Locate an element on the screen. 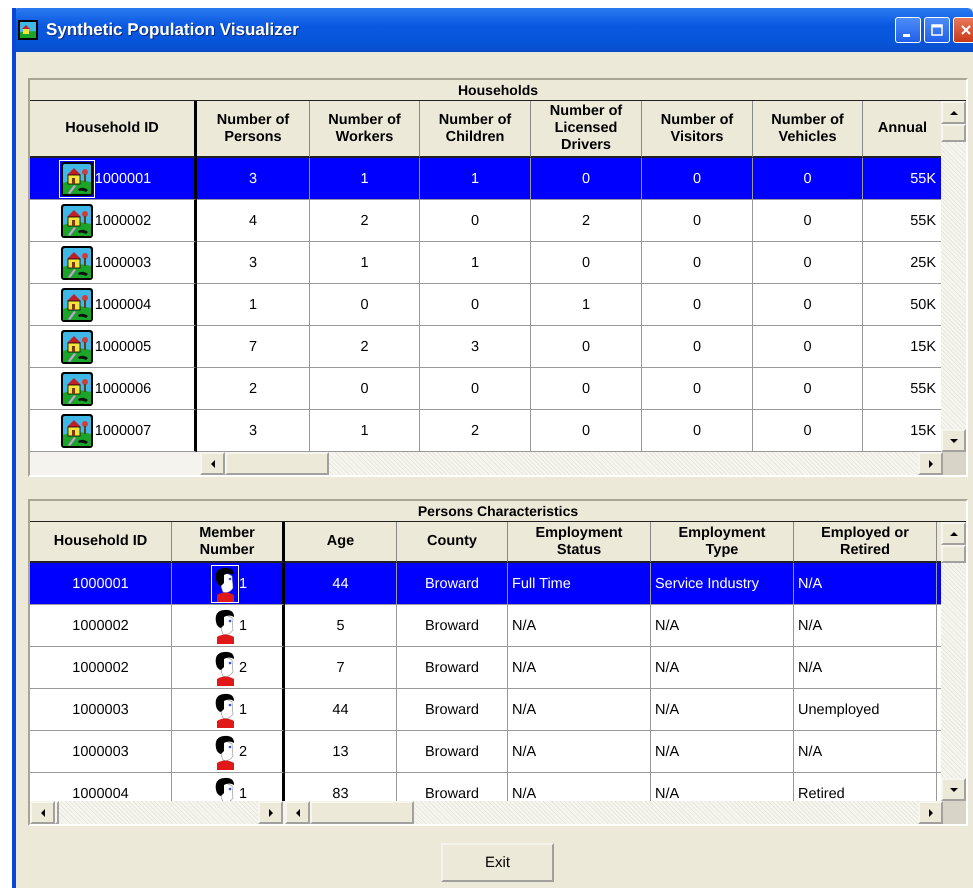 The width and height of the screenshot is (973, 888). exit-button: Exit is located at coordinates (497, 862).